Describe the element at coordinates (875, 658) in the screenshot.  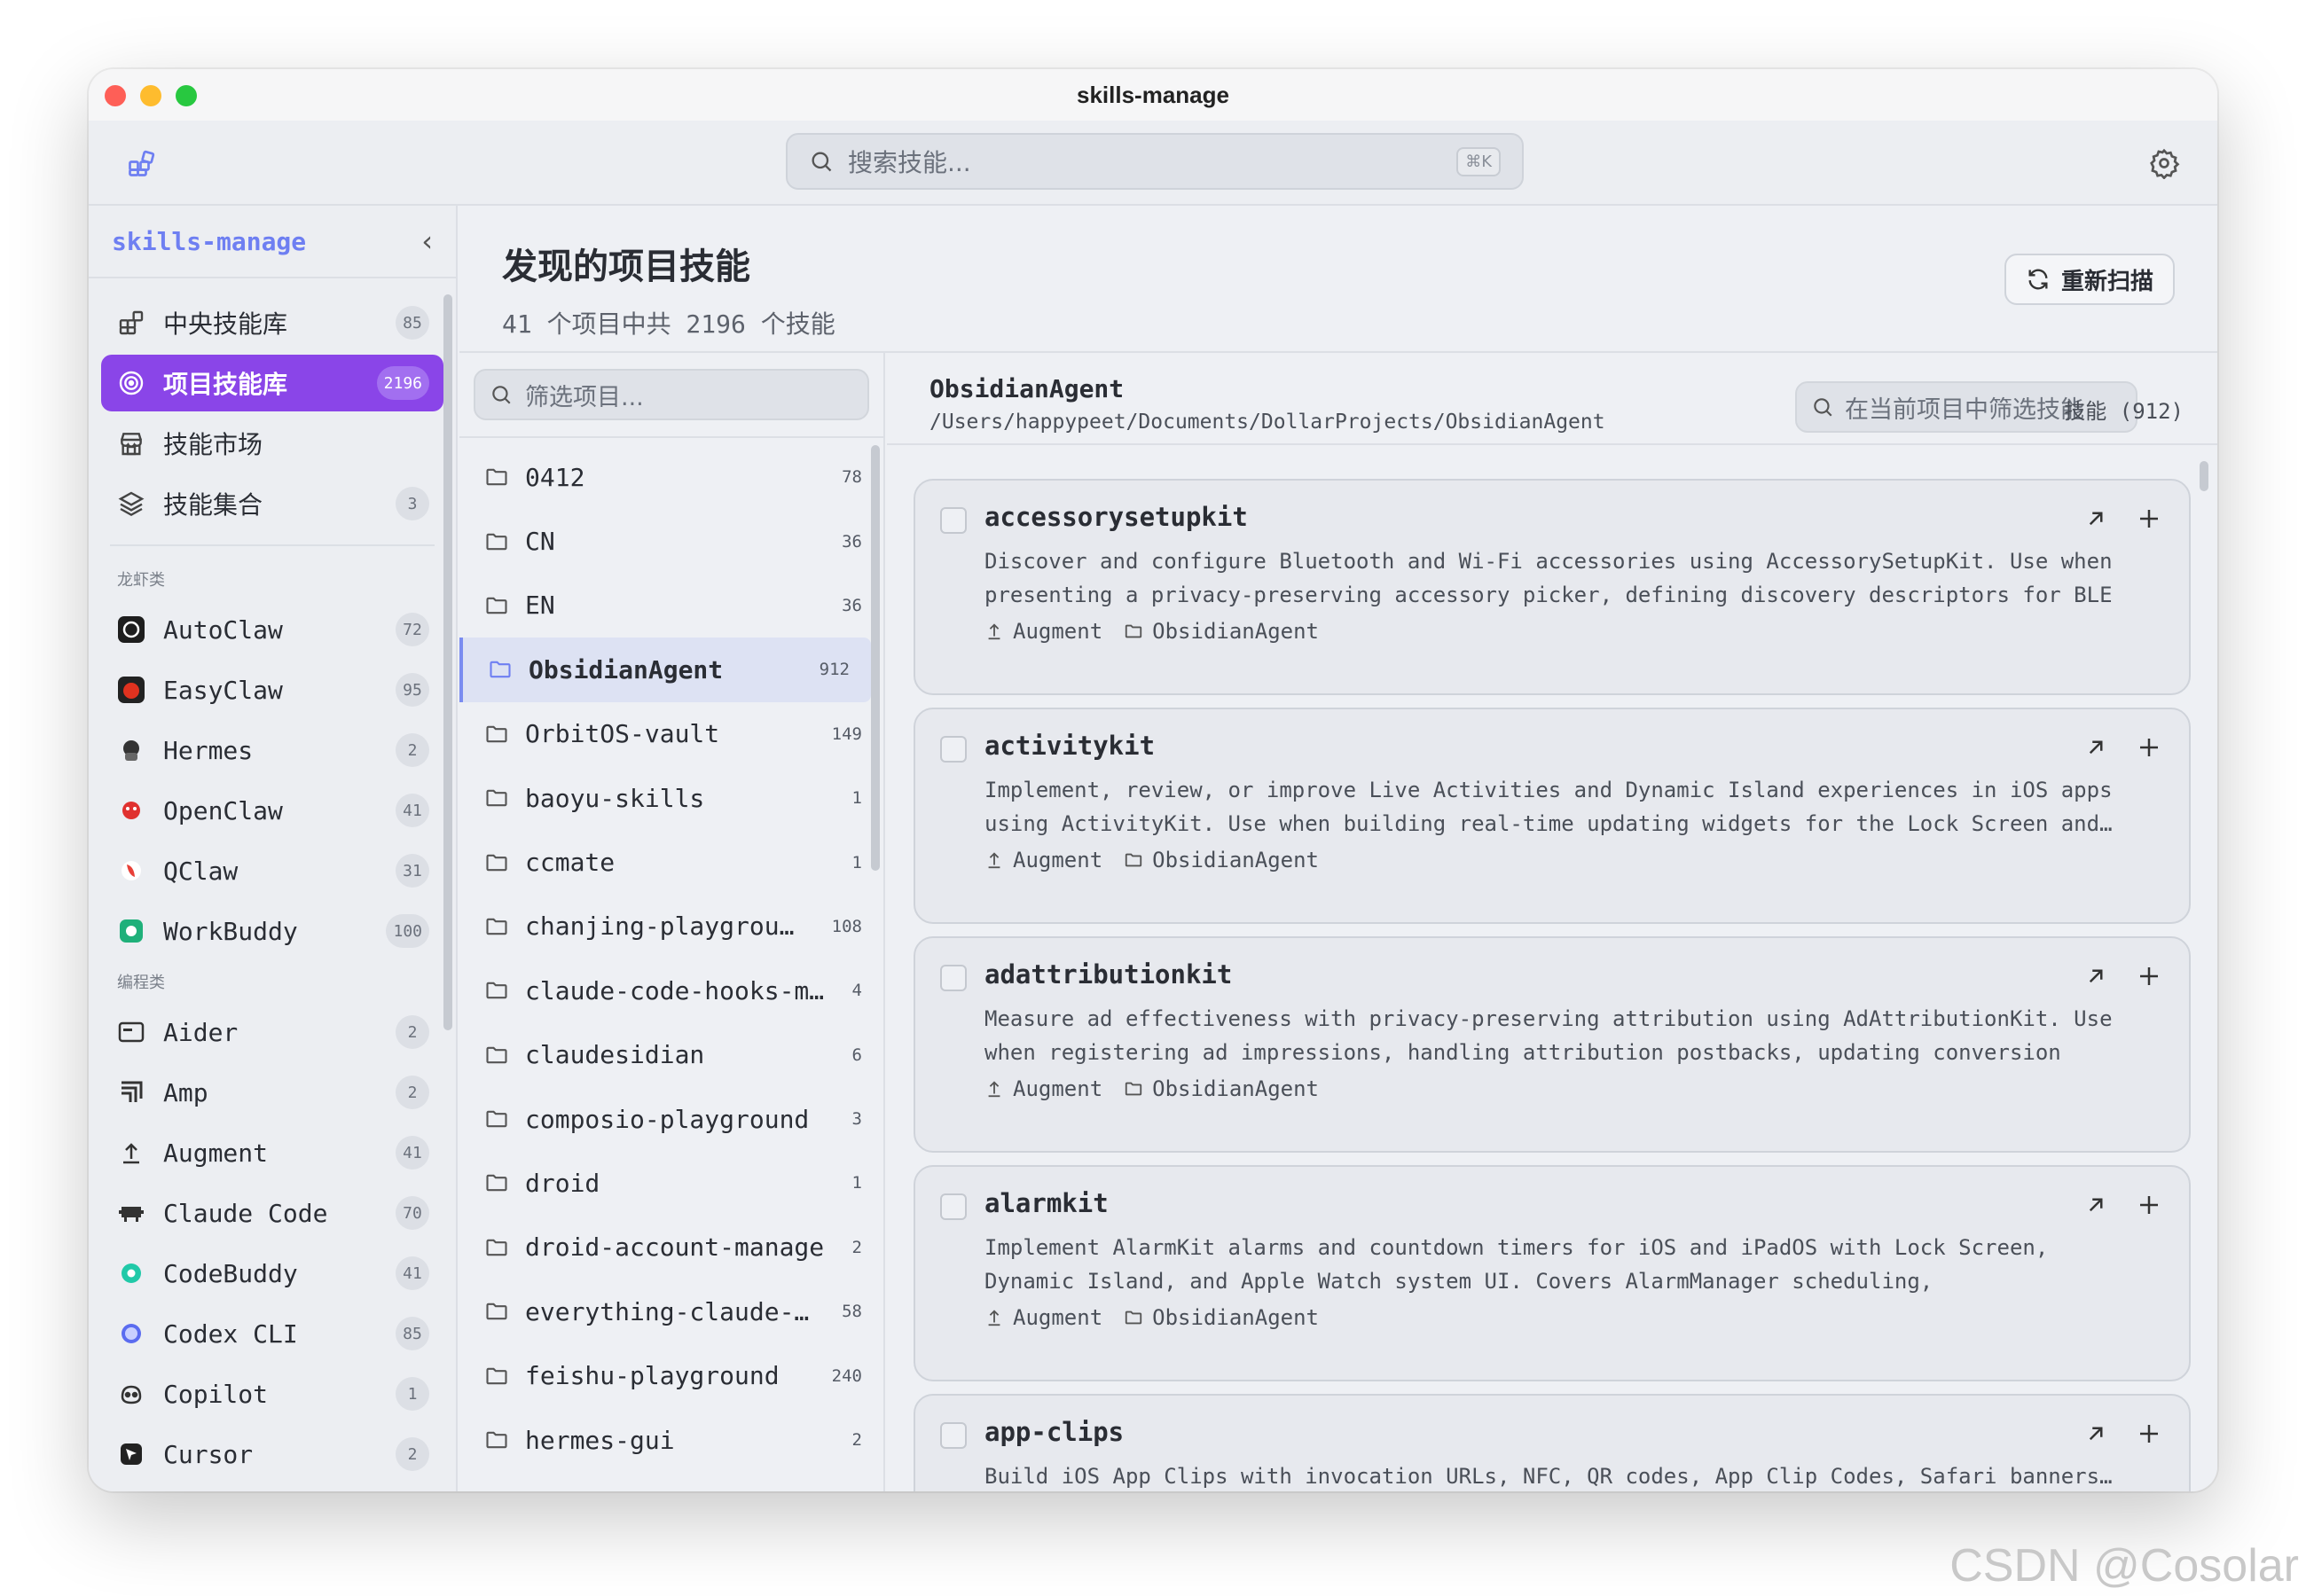
I see `project-list-scrollbar` at that location.